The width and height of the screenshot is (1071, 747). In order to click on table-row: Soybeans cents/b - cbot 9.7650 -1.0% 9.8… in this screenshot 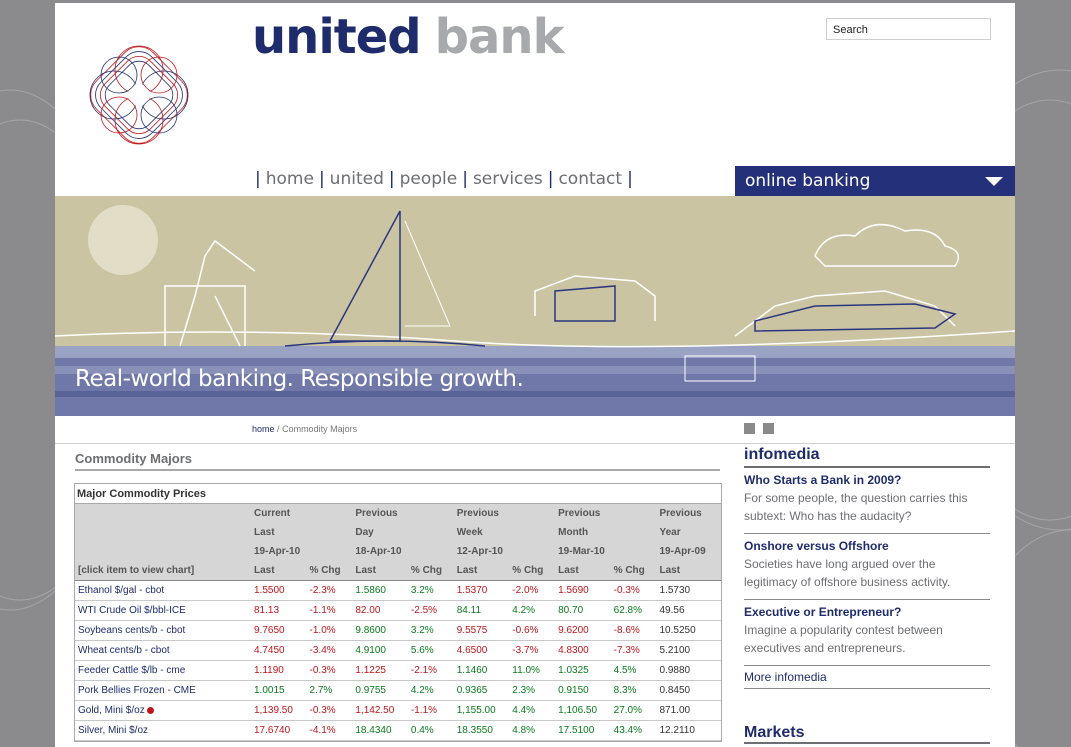, I will do `click(398, 630)`.